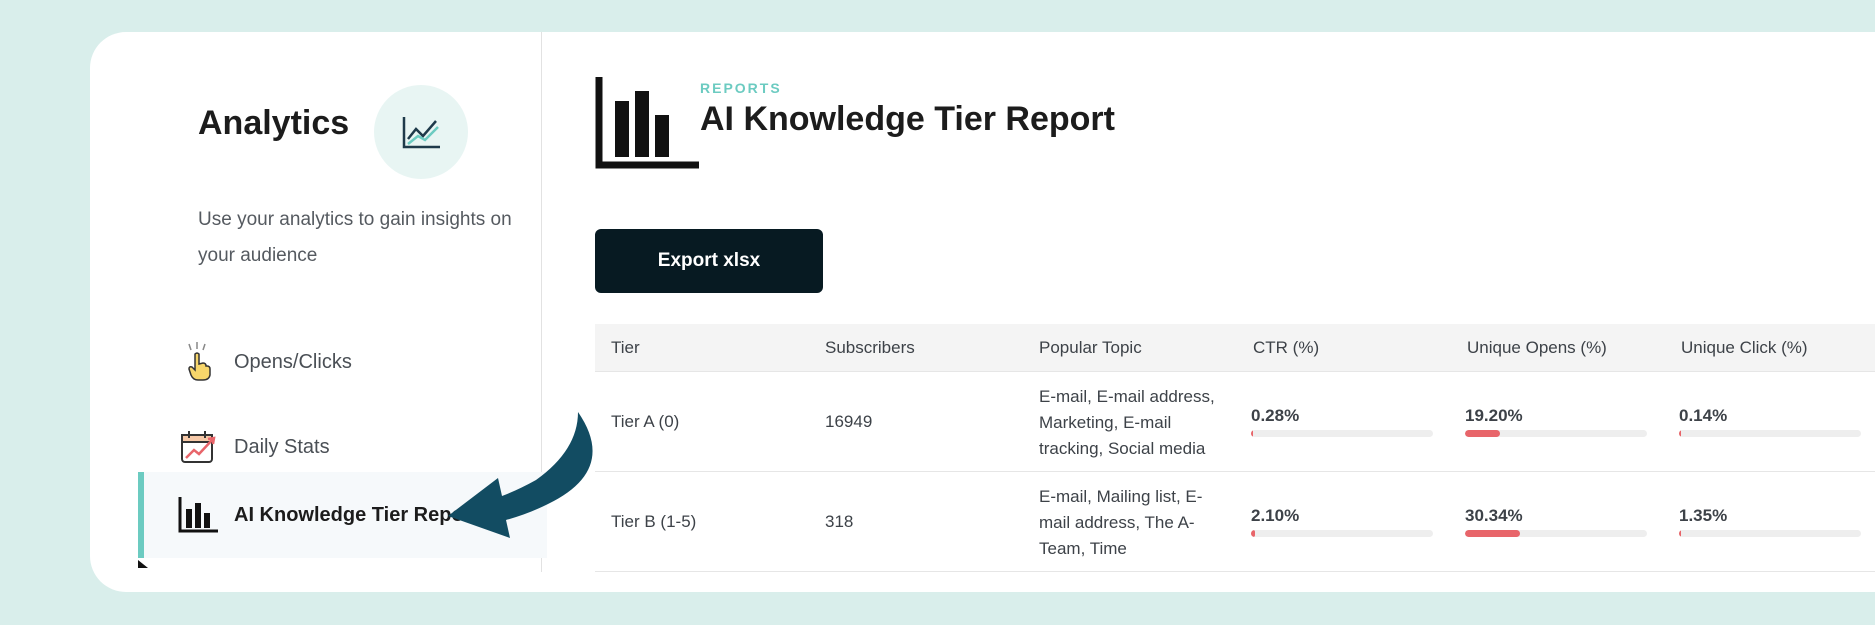 The height and width of the screenshot is (625, 1875). Describe the element at coordinates (709, 261) in the screenshot. I see `export-xlsx-button: Export xlsx` at that location.